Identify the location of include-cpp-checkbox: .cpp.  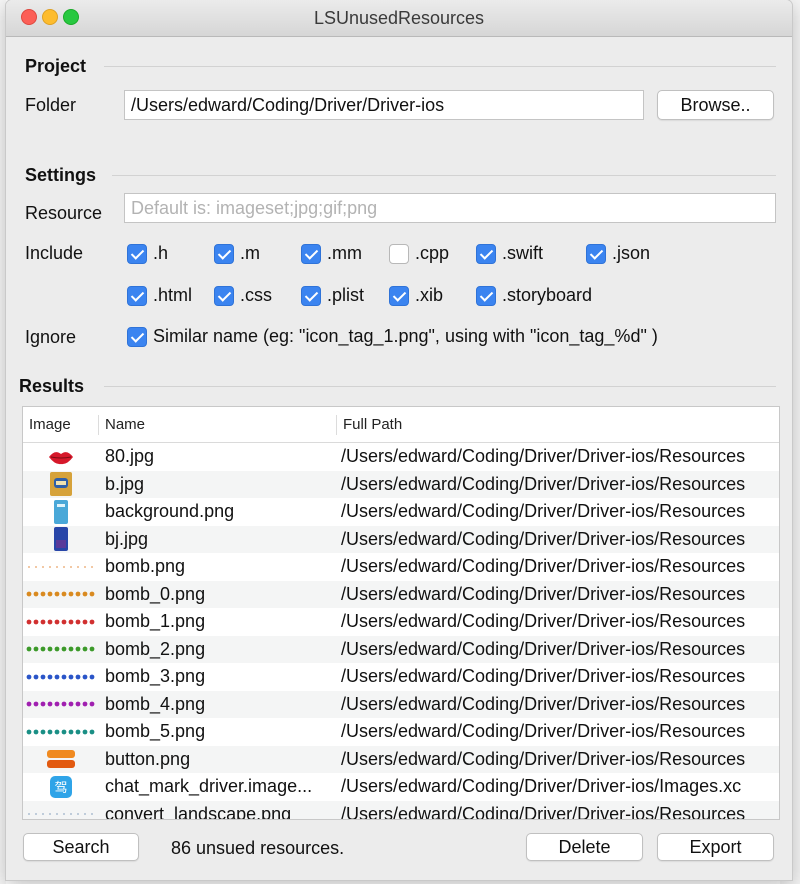
(419, 253).